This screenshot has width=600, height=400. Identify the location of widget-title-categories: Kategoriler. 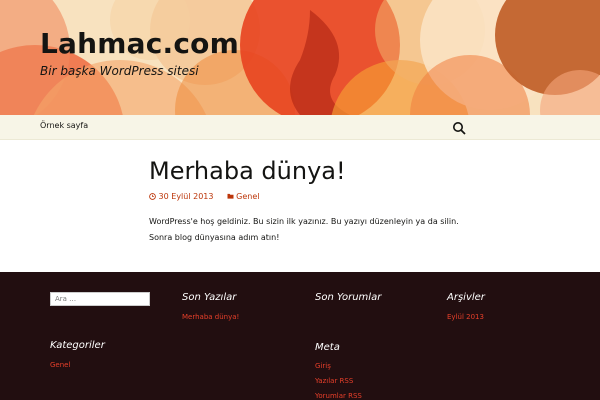
(77, 345).